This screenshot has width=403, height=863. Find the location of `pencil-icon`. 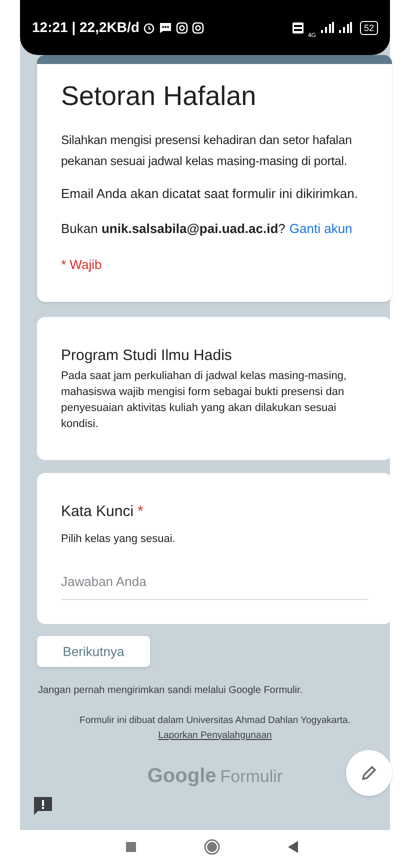

pencil-icon is located at coordinates (369, 773).